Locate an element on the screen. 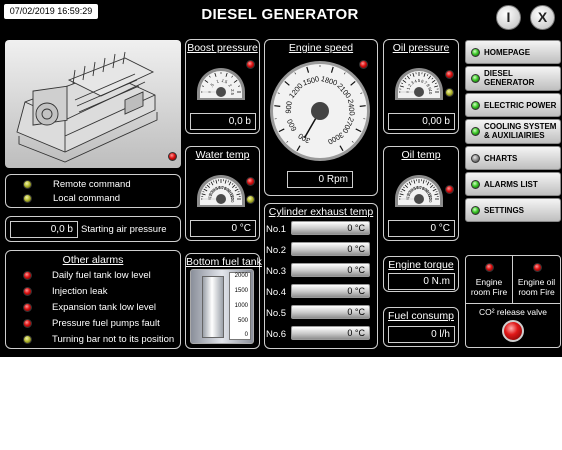 The height and width of the screenshot is (450, 562). engine-alarm-led is located at coordinates (172, 156).